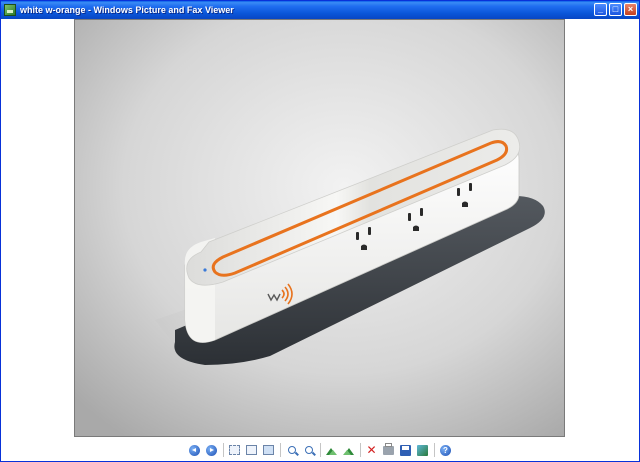 The height and width of the screenshot is (462, 640). I want to click on close-icon: ×, so click(630, 9).